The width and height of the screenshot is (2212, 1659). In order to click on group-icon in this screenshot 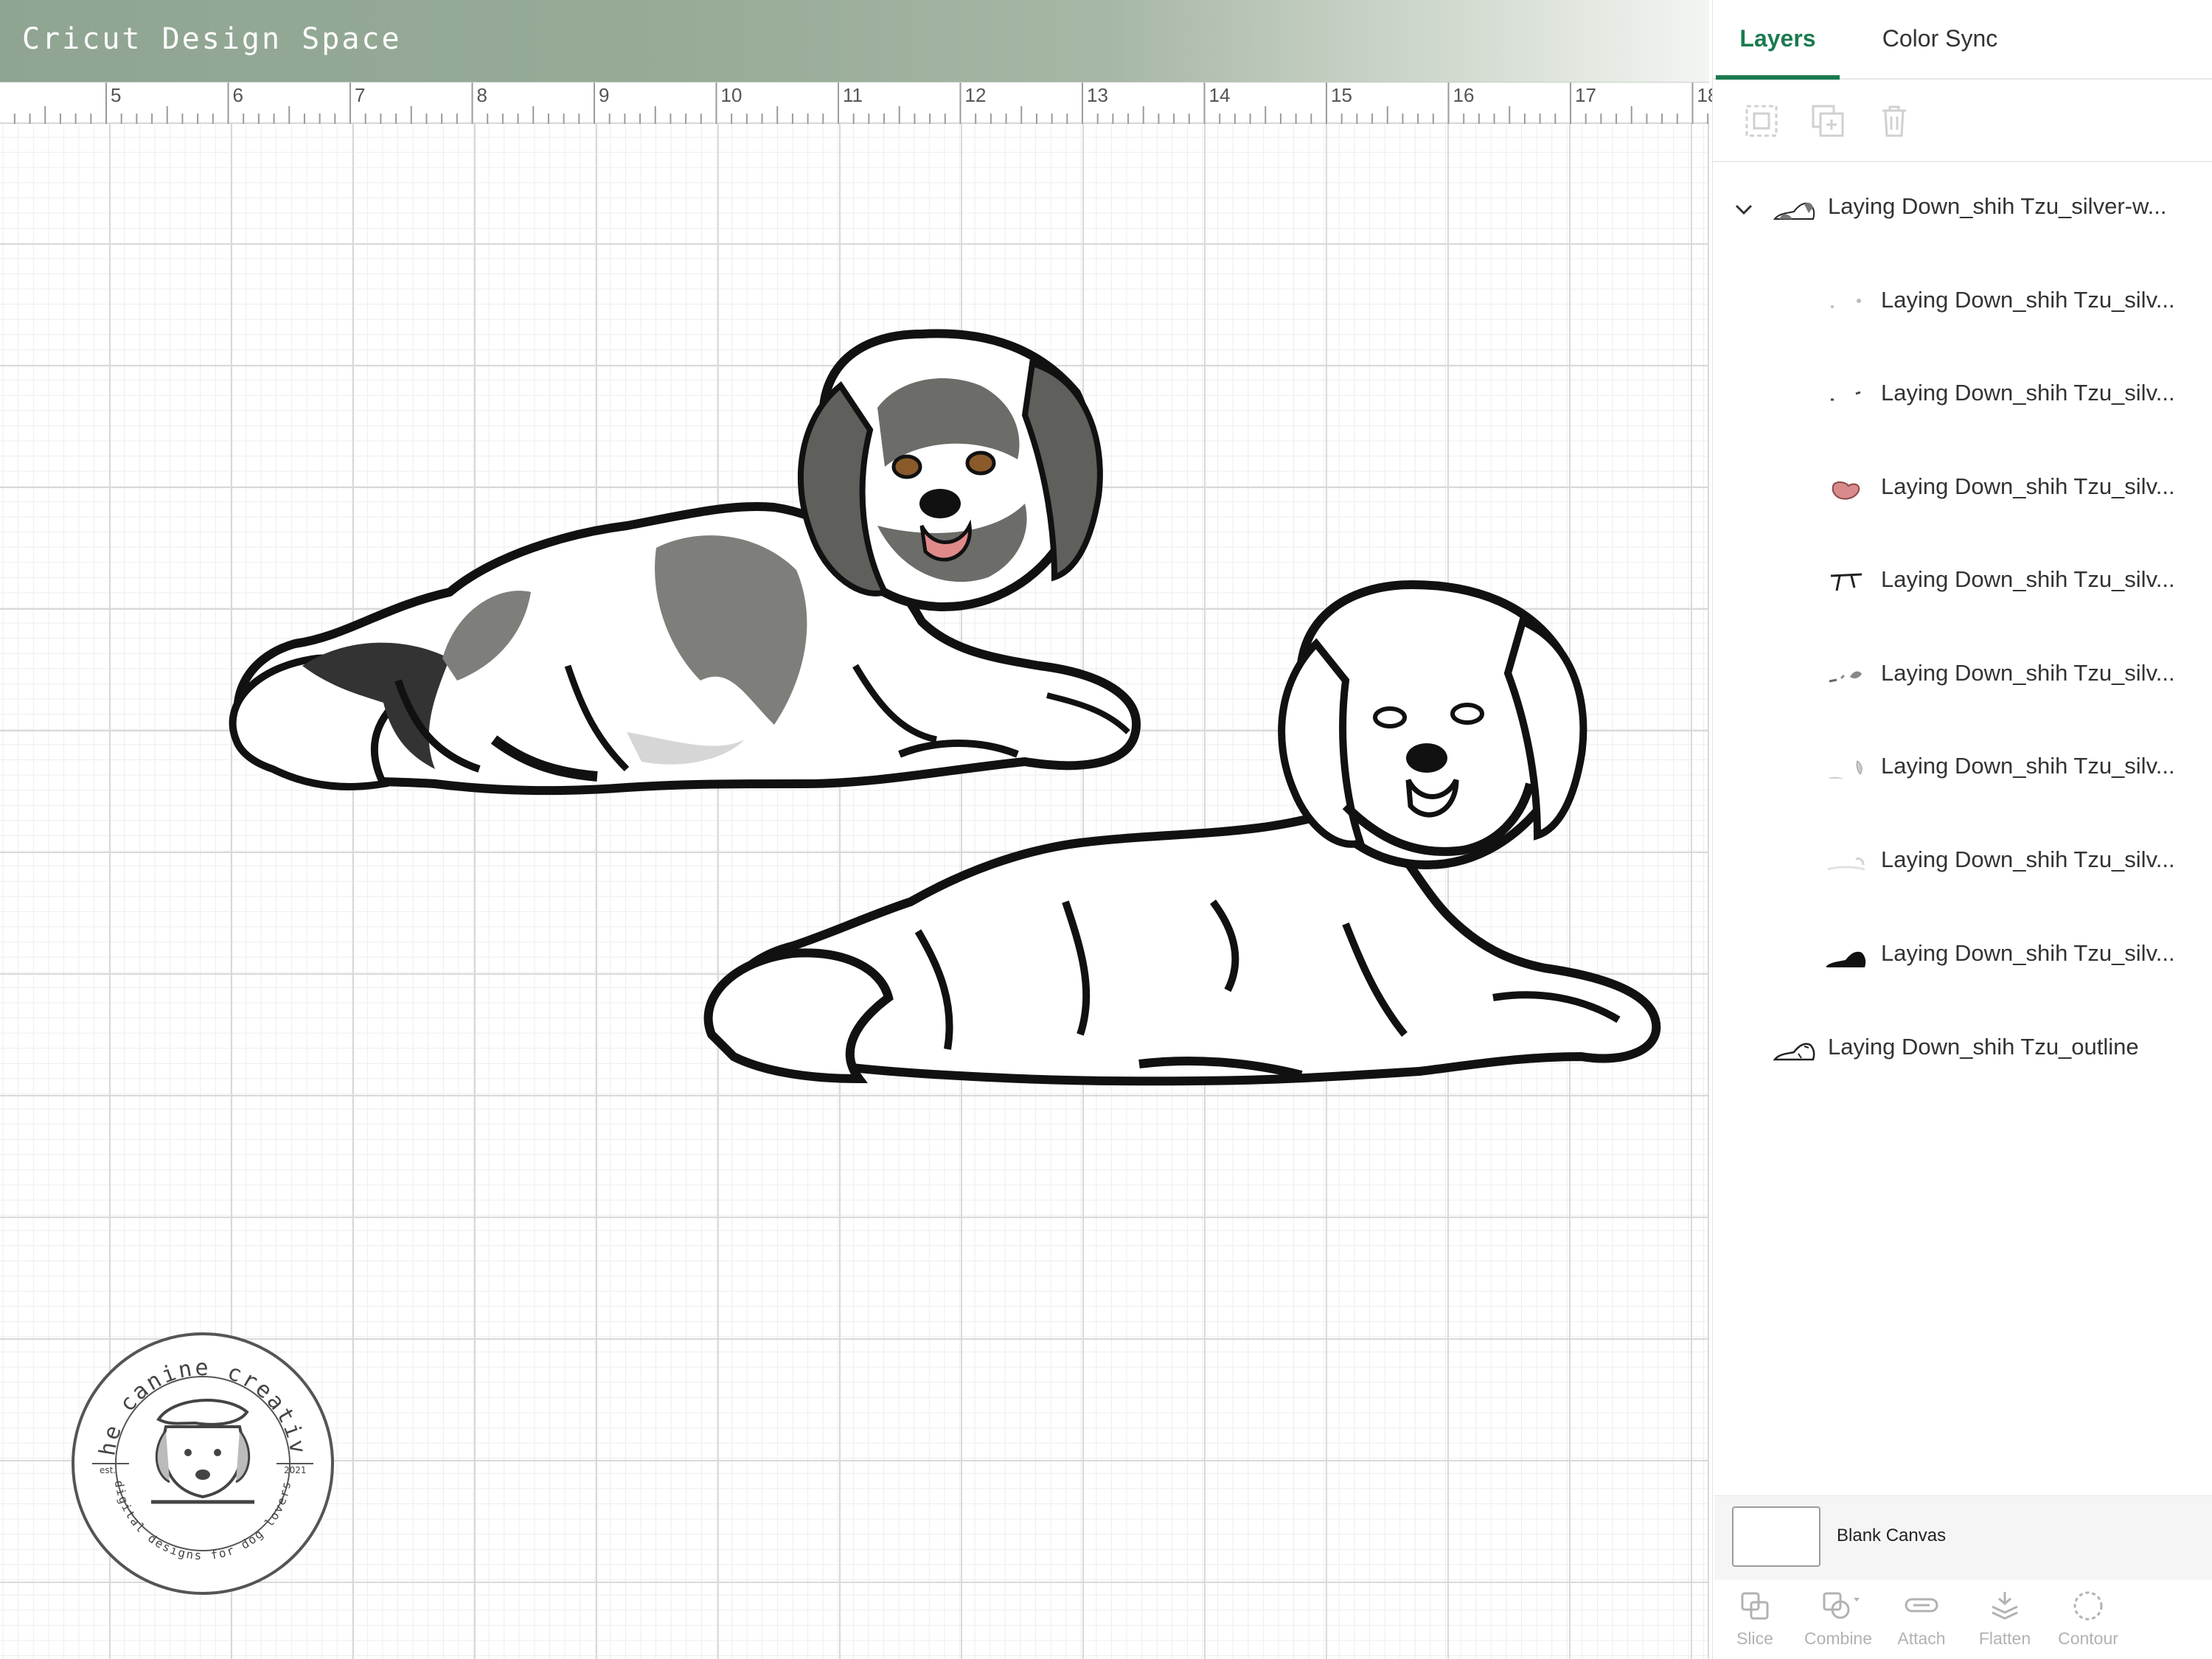, I will do `click(1761, 121)`.